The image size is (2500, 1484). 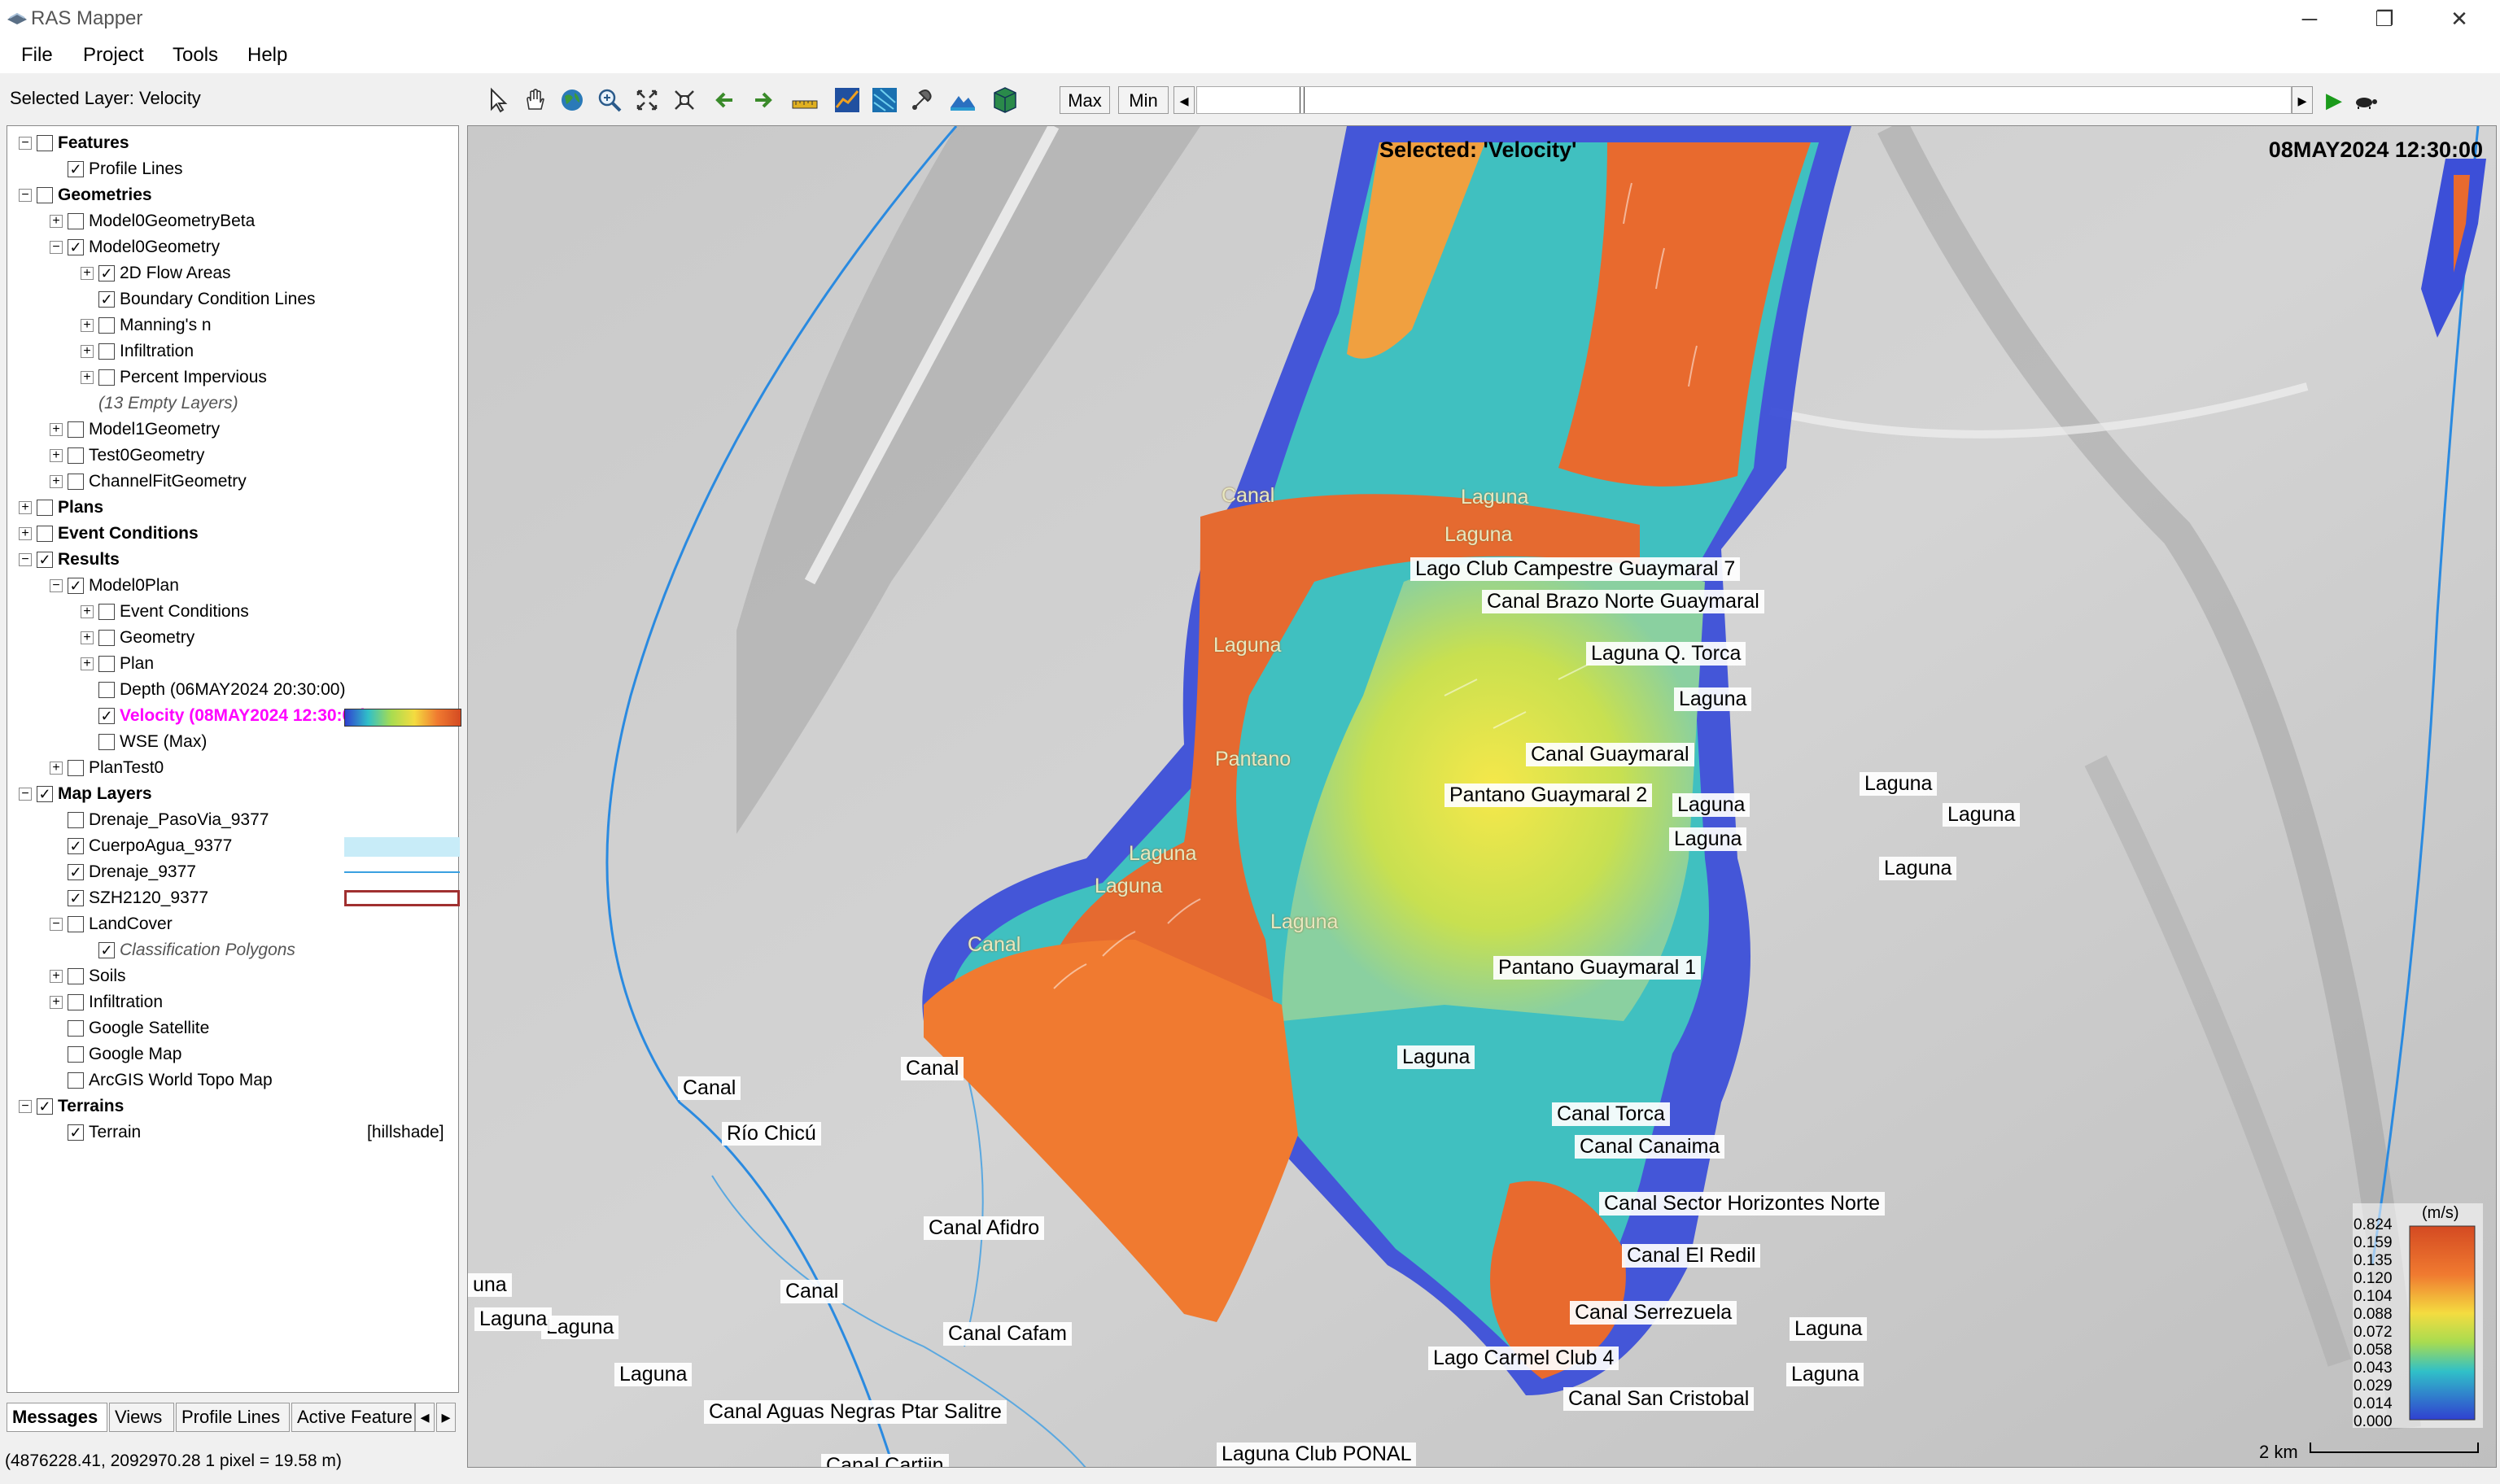 I want to click on close-button: ✕, so click(x=2459, y=18).